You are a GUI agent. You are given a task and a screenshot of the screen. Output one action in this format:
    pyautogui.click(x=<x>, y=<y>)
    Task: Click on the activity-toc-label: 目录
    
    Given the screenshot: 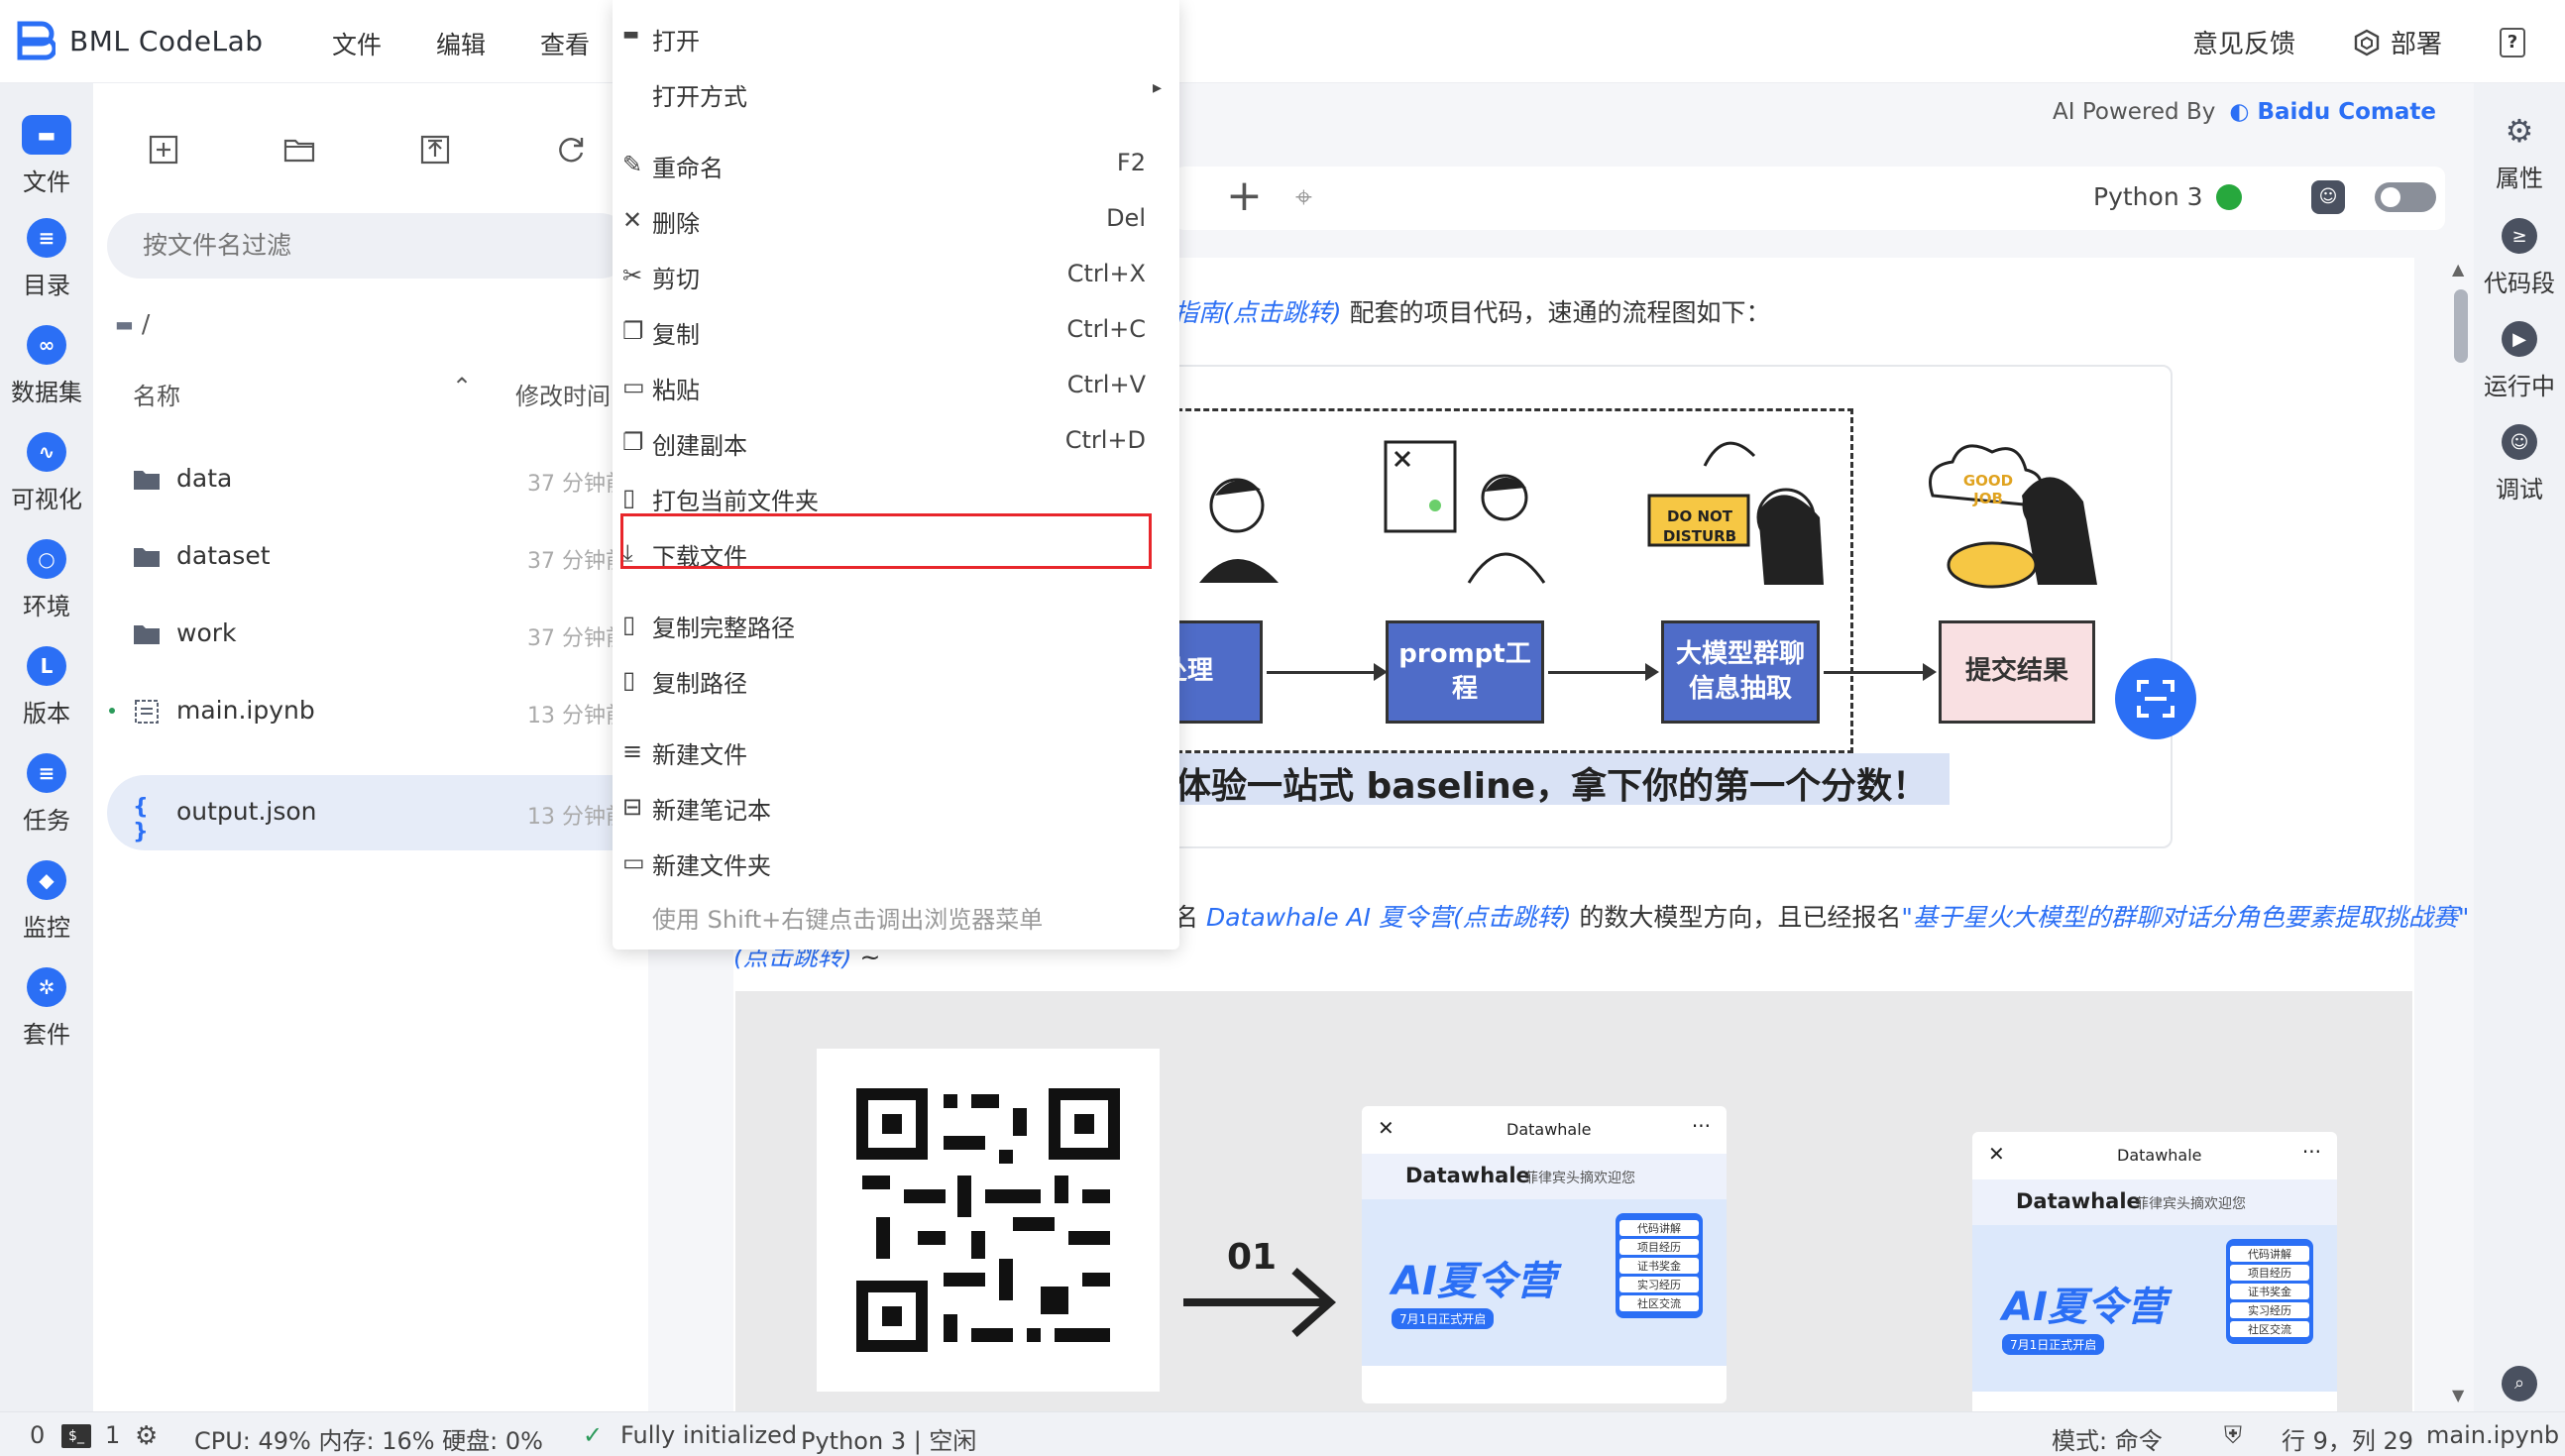 What is the action you would take?
    pyautogui.click(x=46, y=285)
    